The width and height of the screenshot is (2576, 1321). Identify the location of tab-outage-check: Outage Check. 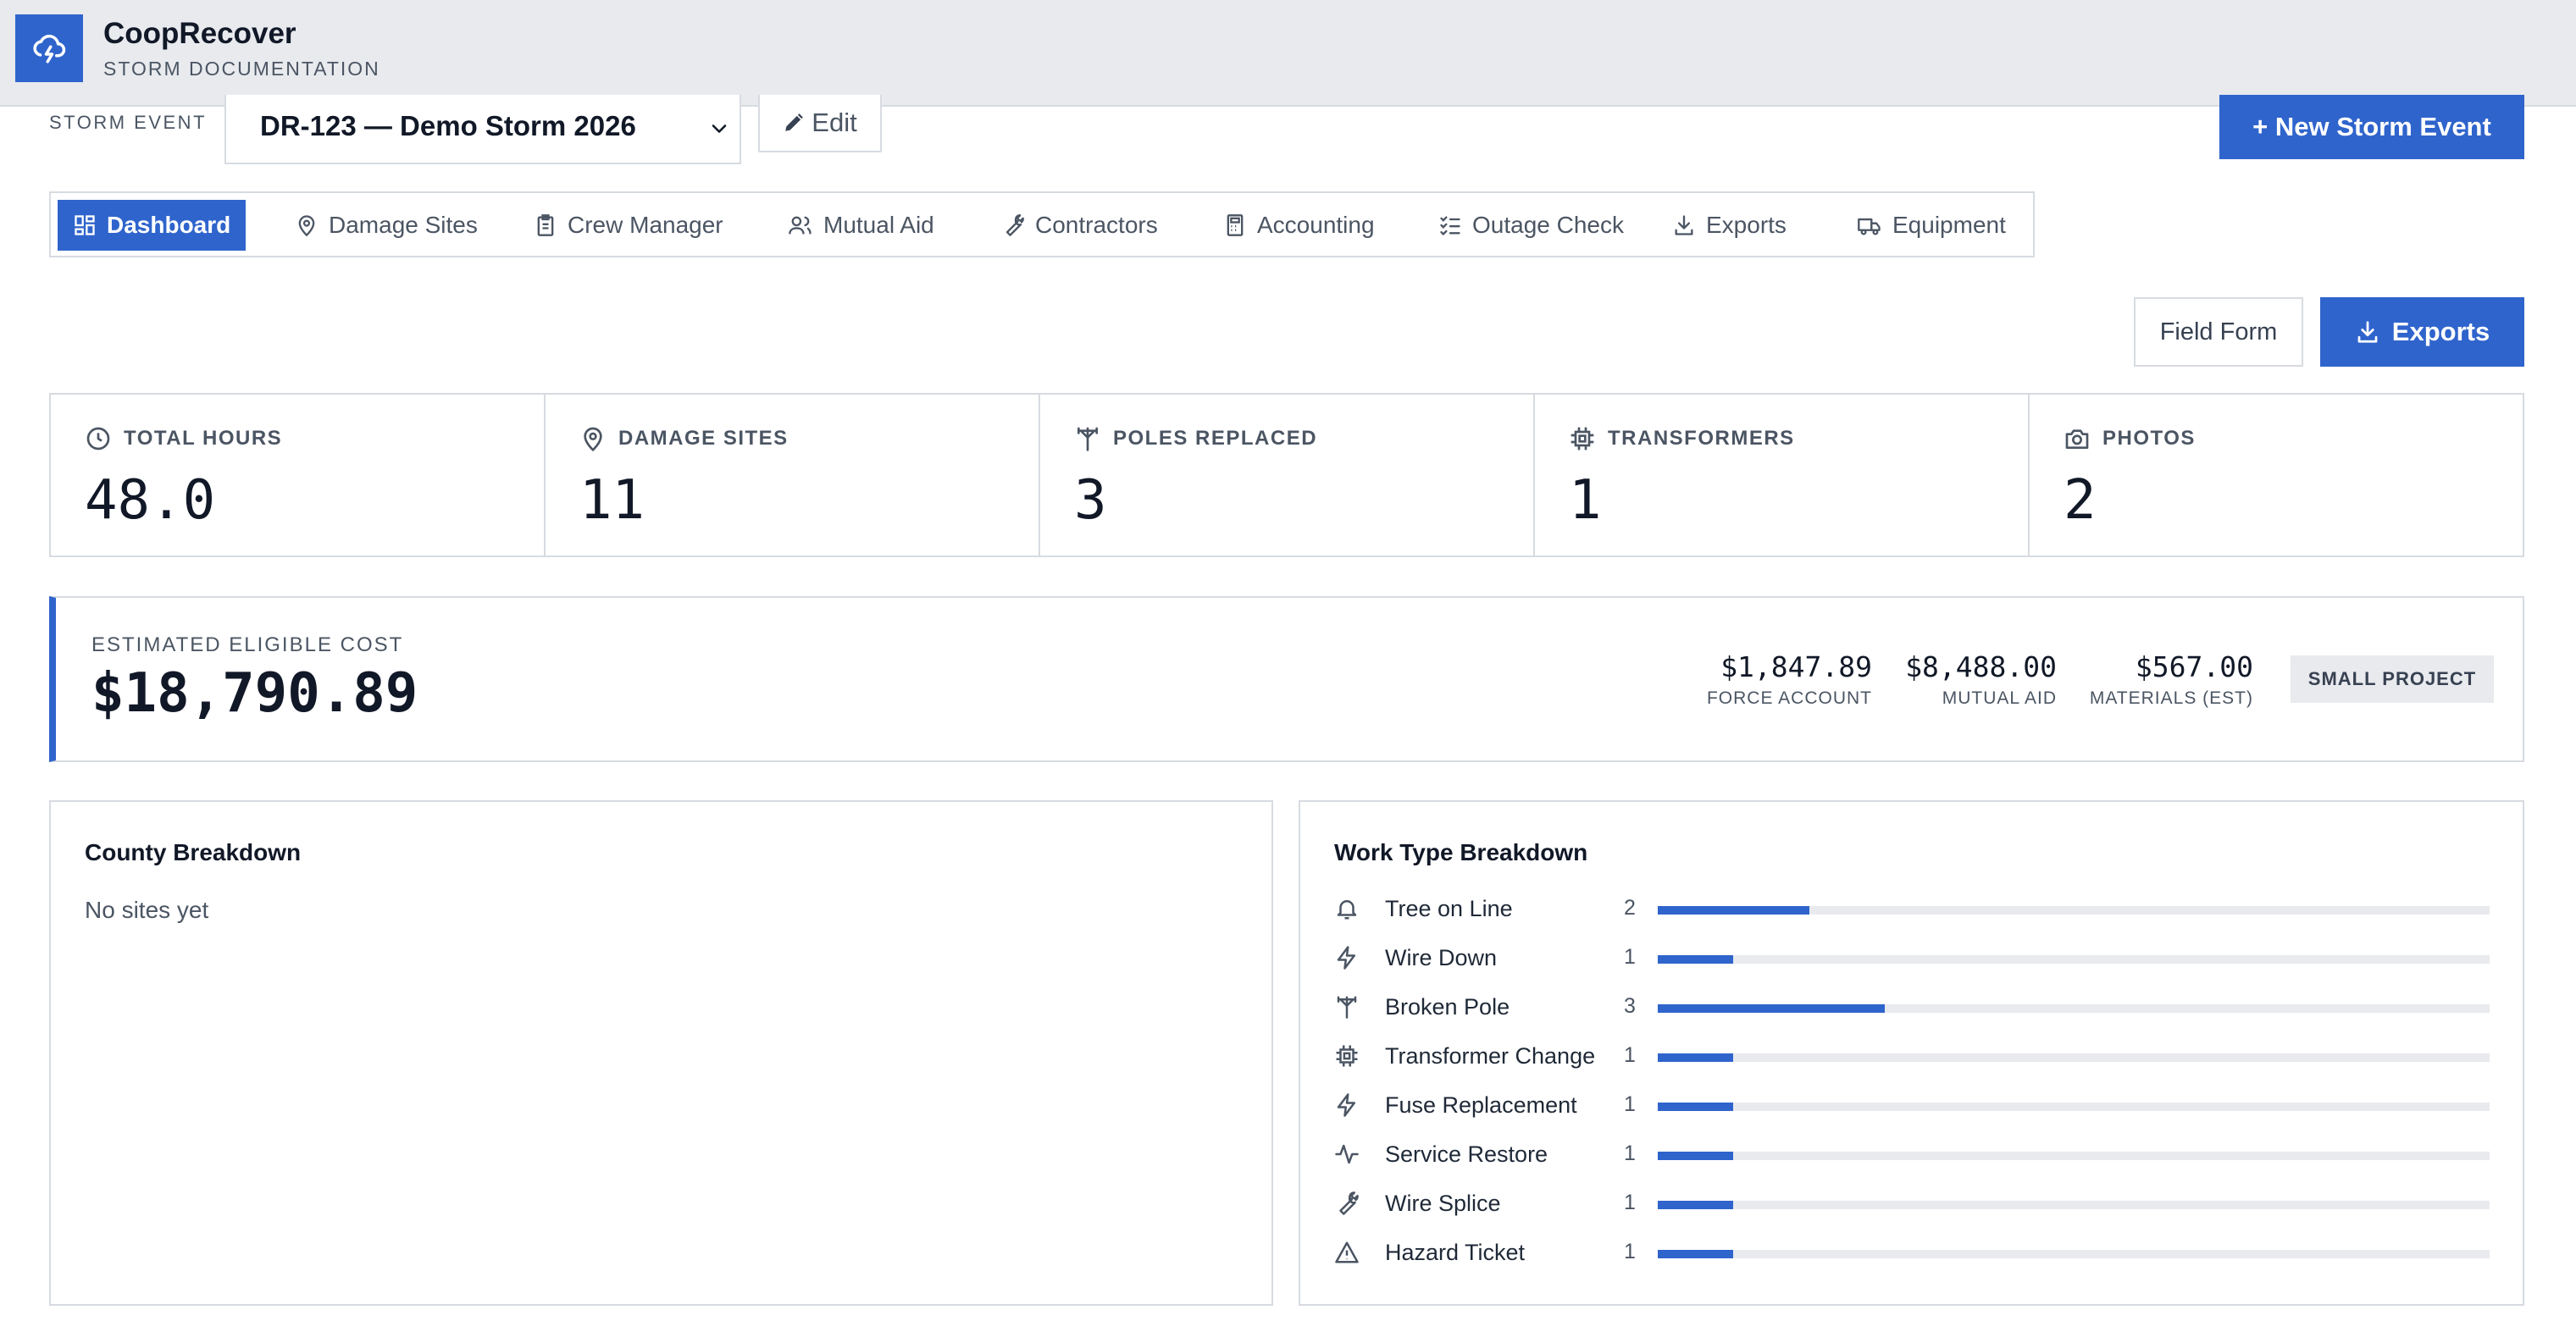
(1531, 226).